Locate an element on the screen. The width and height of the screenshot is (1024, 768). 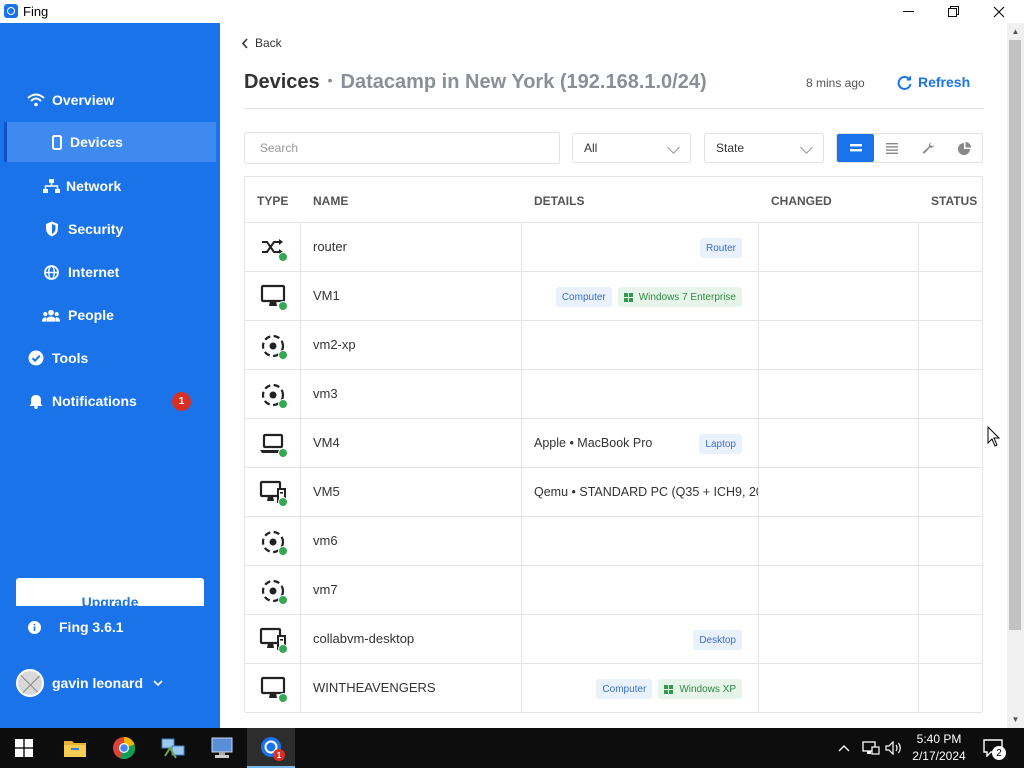
sidebar-item-label: People is located at coordinates (91, 315).